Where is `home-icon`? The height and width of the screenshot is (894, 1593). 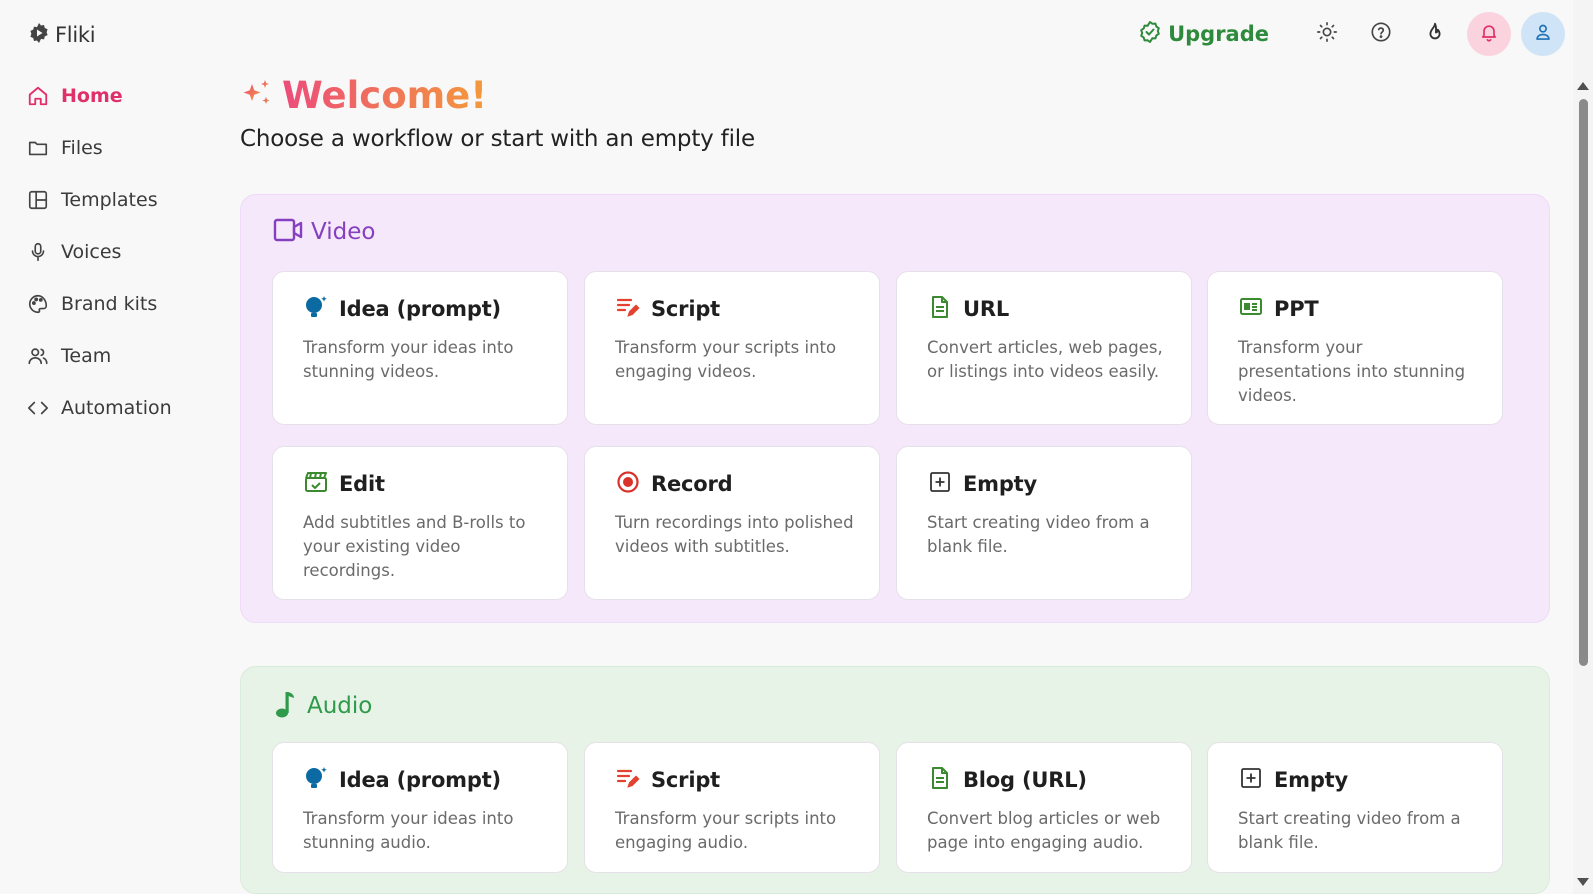
home-icon is located at coordinates (38, 96).